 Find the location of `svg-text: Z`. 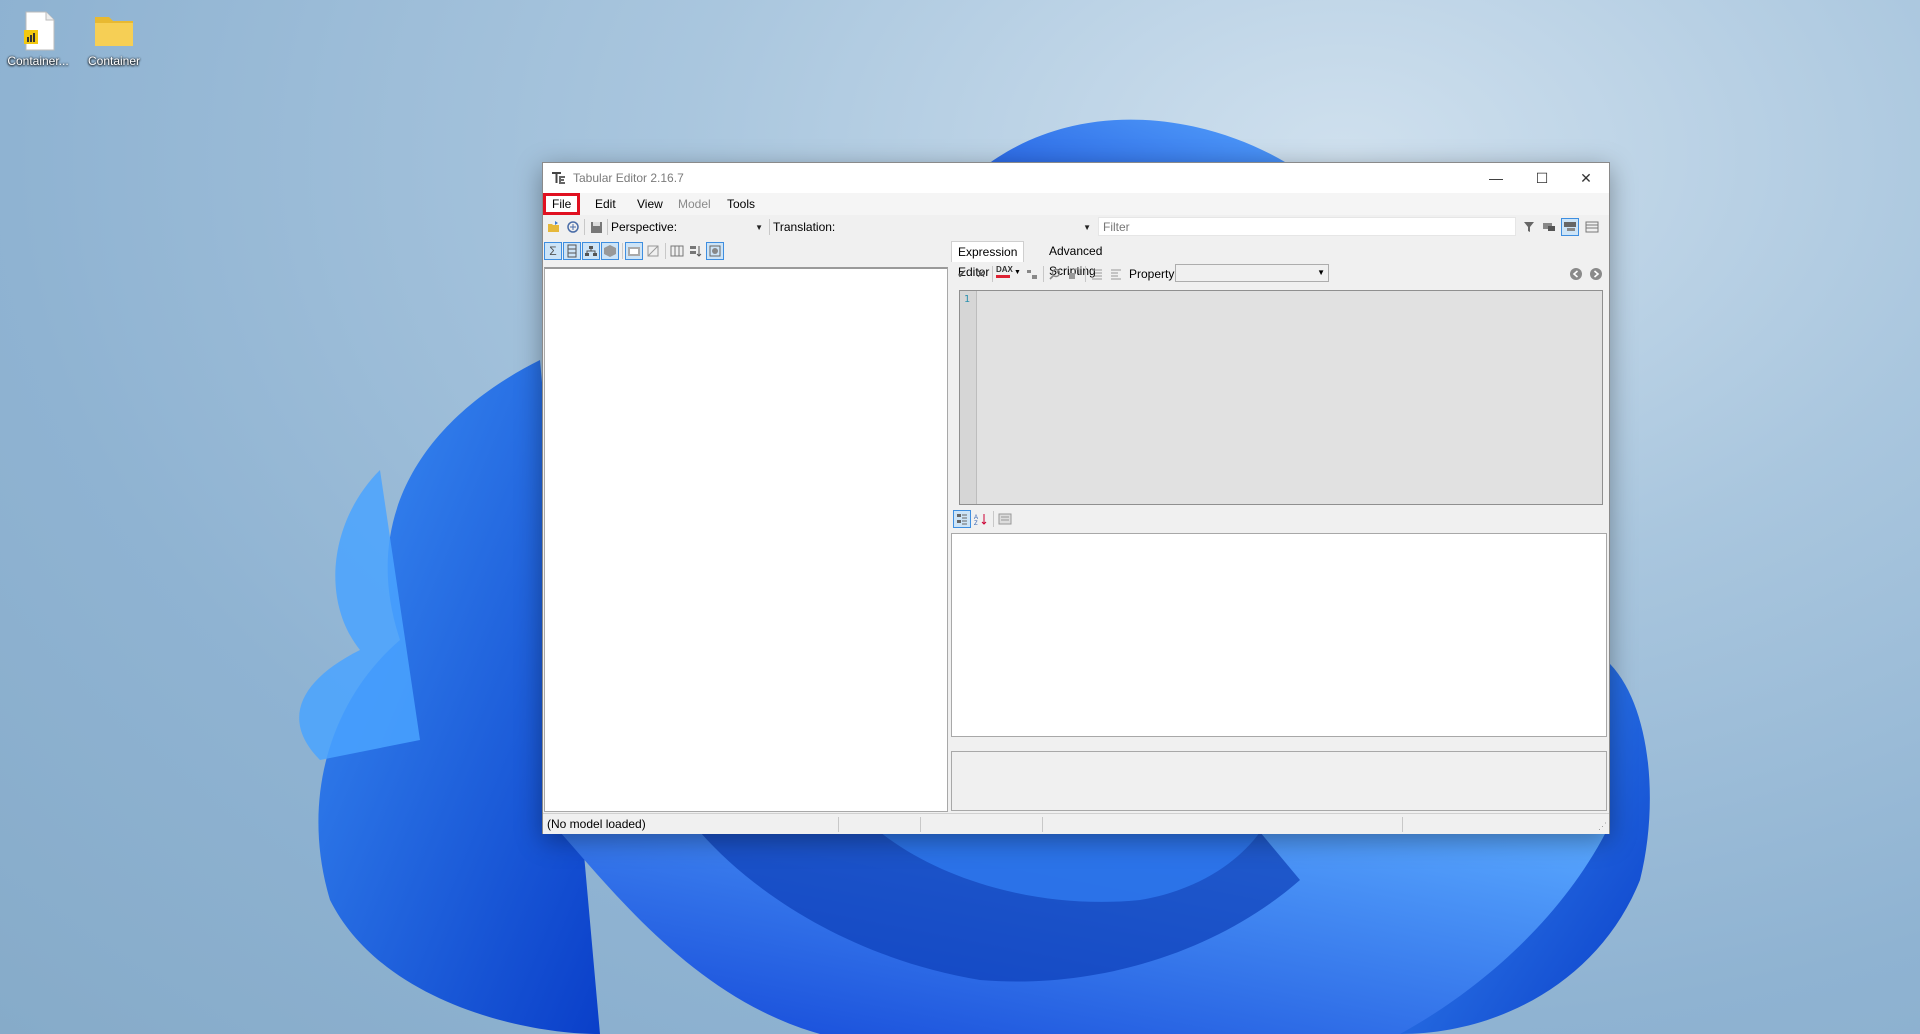

svg-text: Z is located at coordinates (976, 523).